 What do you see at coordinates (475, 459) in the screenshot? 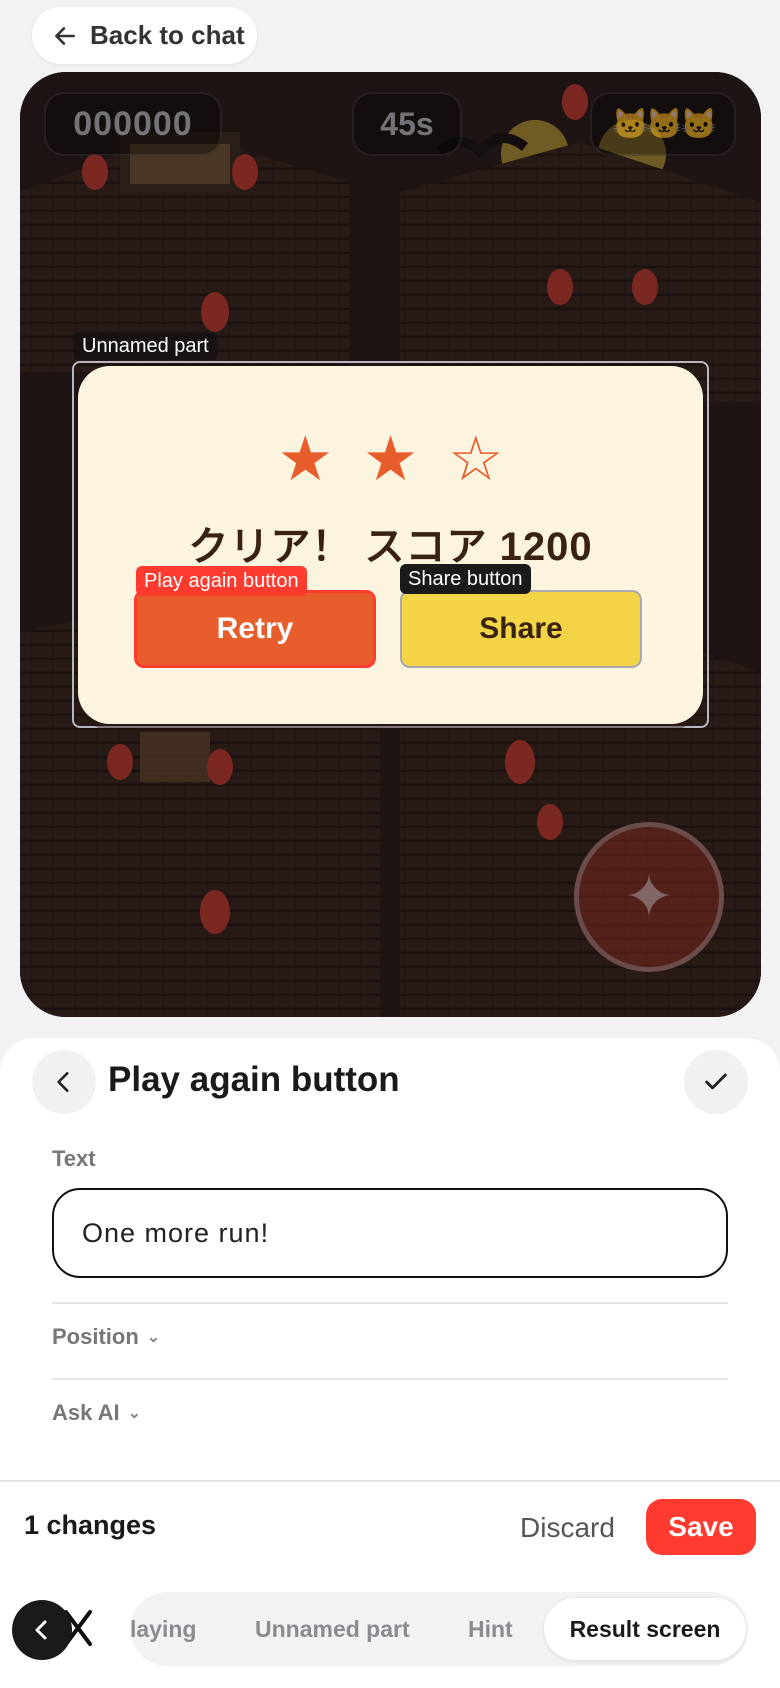
I see `star-empty-icon: ☆` at bounding box center [475, 459].